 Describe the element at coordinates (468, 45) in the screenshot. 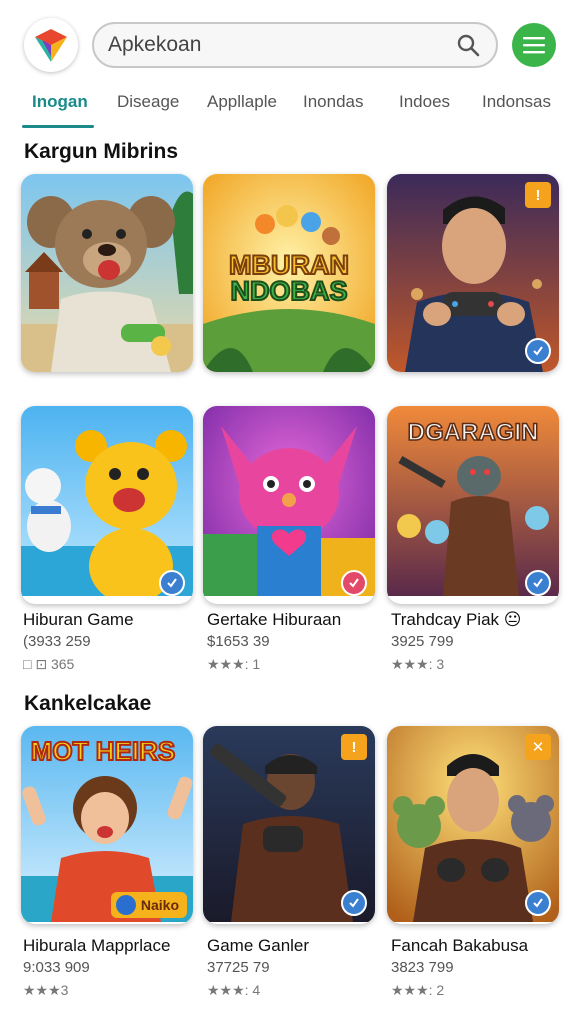

I see `search-icon` at that location.